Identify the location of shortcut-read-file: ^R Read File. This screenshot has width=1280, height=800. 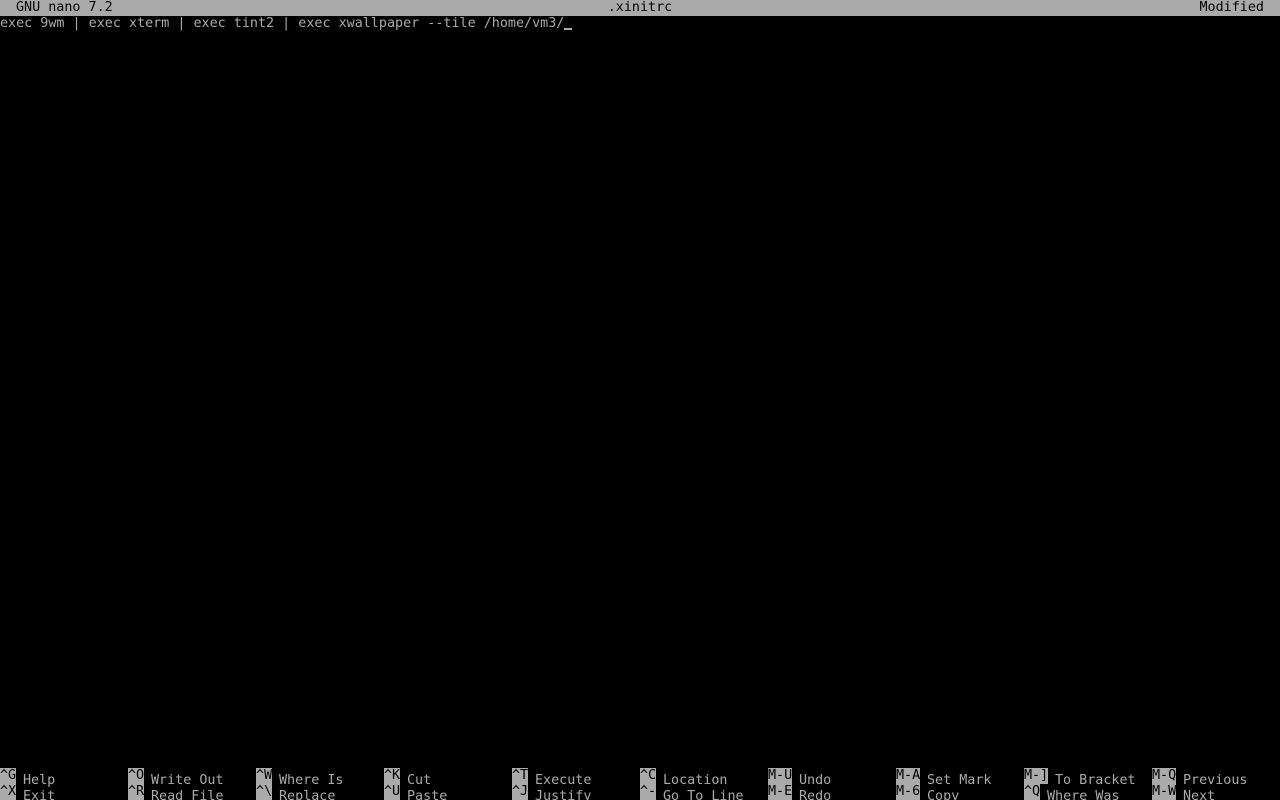
(191, 792).